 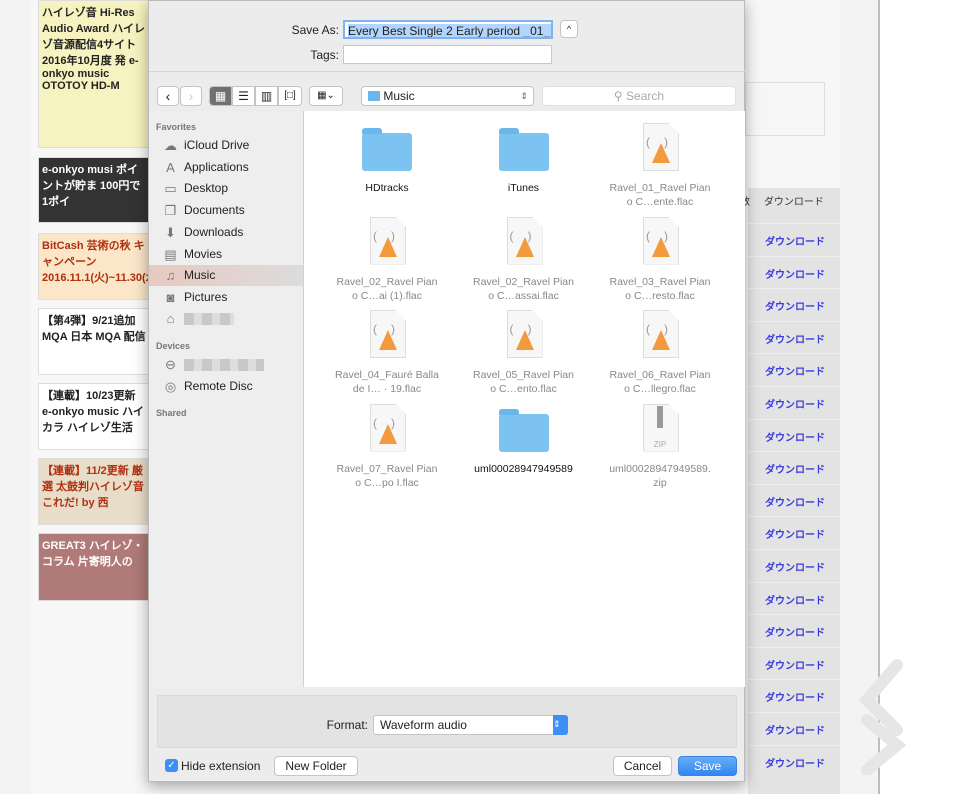 What do you see at coordinates (226, 167) in the screenshot?
I see `sidebar-item-applications: A Applications` at bounding box center [226, 167].